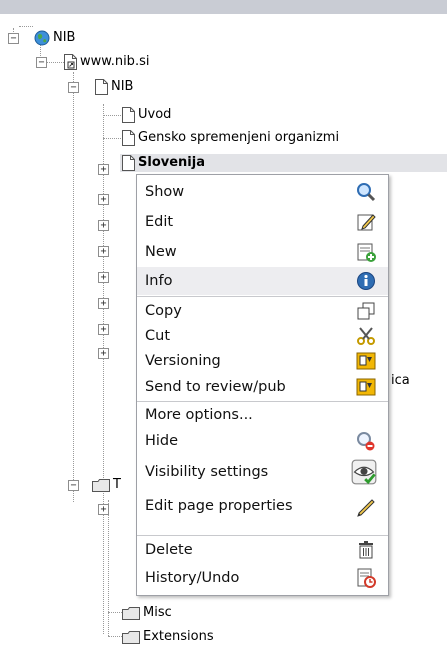  What do you see at coordinates (400, 380) in the screenshot?
I see `tree-node-partial-label: ica` at bounding box center [400, 380].